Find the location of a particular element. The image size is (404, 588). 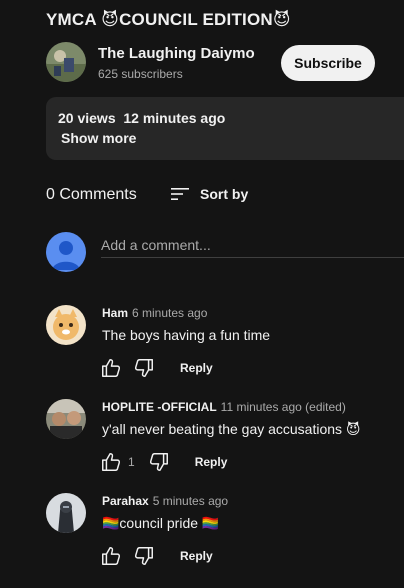

comment-time: 11 minutes ago (edited) is located at coordinates (283, 407).